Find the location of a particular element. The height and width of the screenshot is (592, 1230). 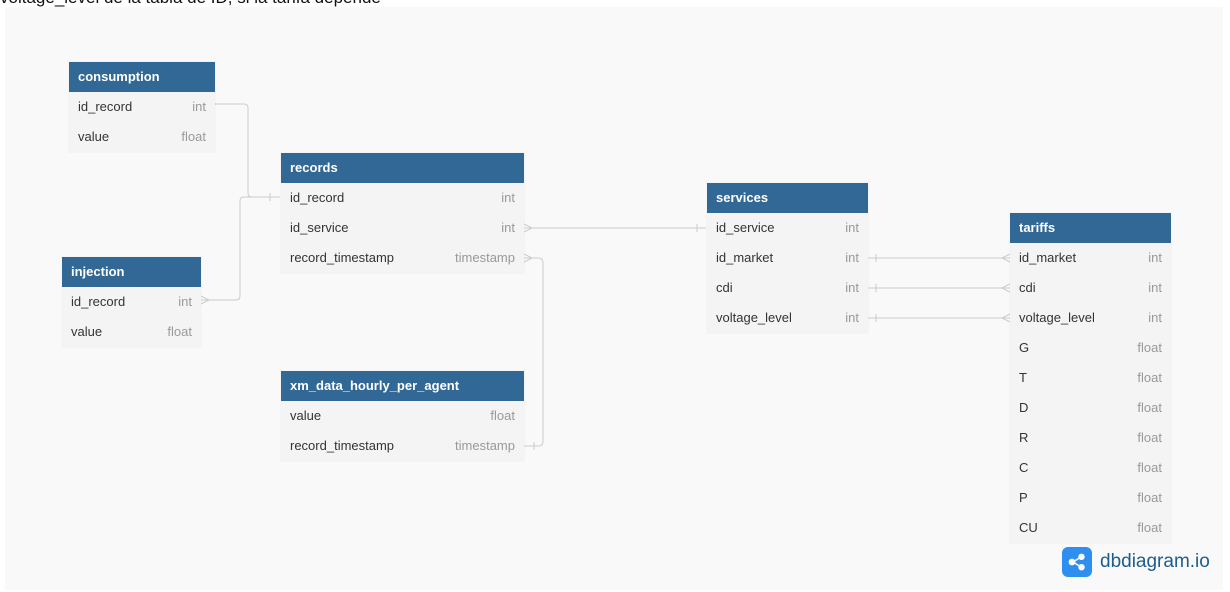

table-row: CU float is located at coordinates (1090, 528).